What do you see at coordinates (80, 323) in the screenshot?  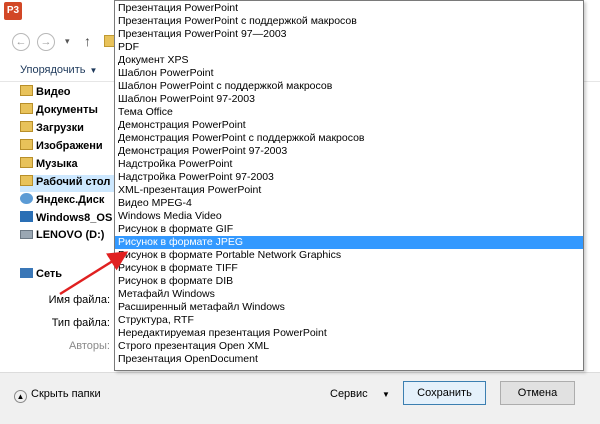 I see `filetype-label: Тип файла:` at bounding box center [80, 323].